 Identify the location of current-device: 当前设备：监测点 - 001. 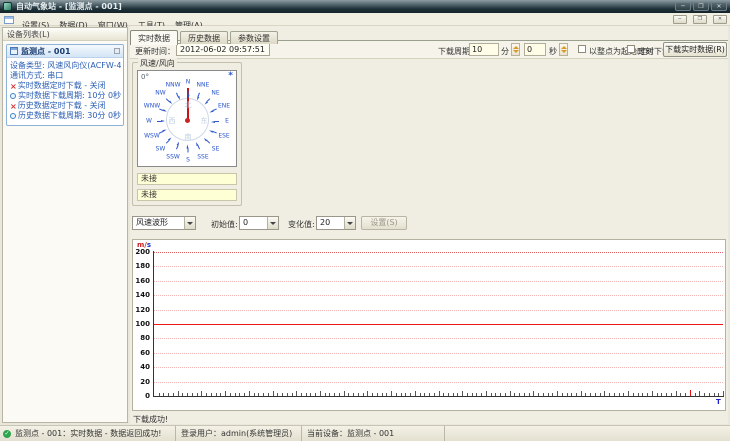
(351, 433).